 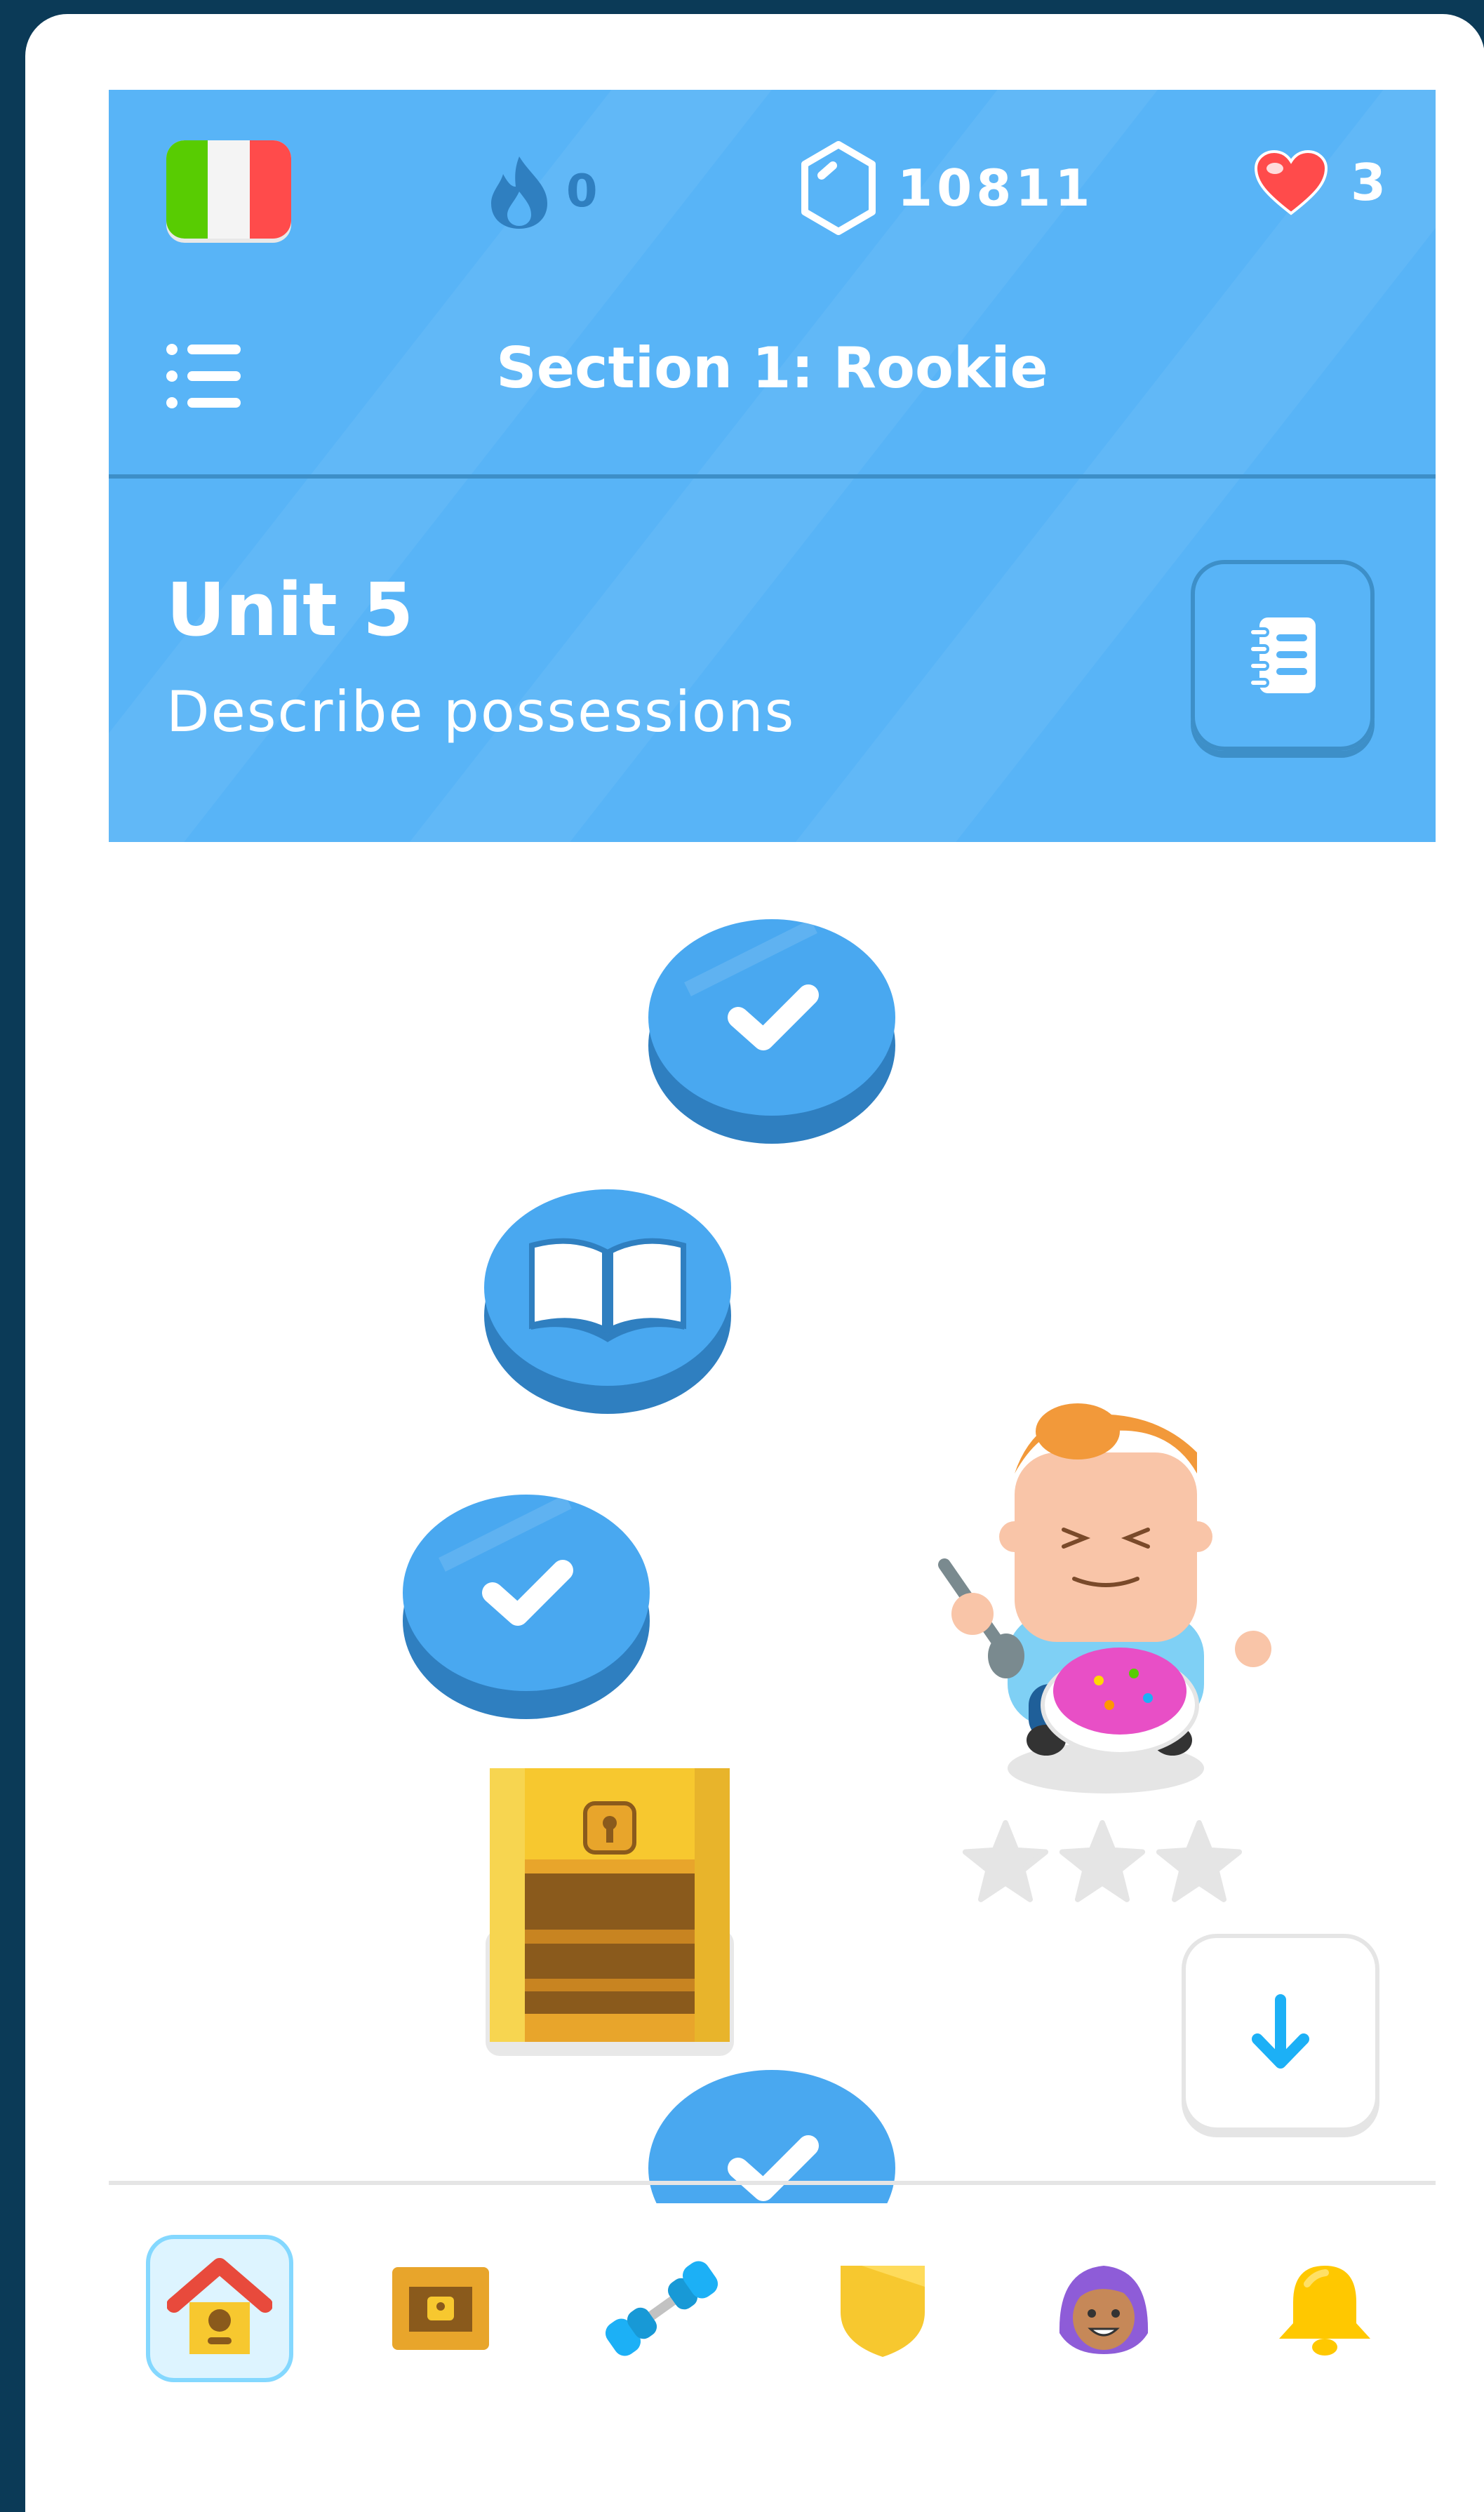 I want to click on section-title: Section 1: Rookie, so click(x=772, y=368).